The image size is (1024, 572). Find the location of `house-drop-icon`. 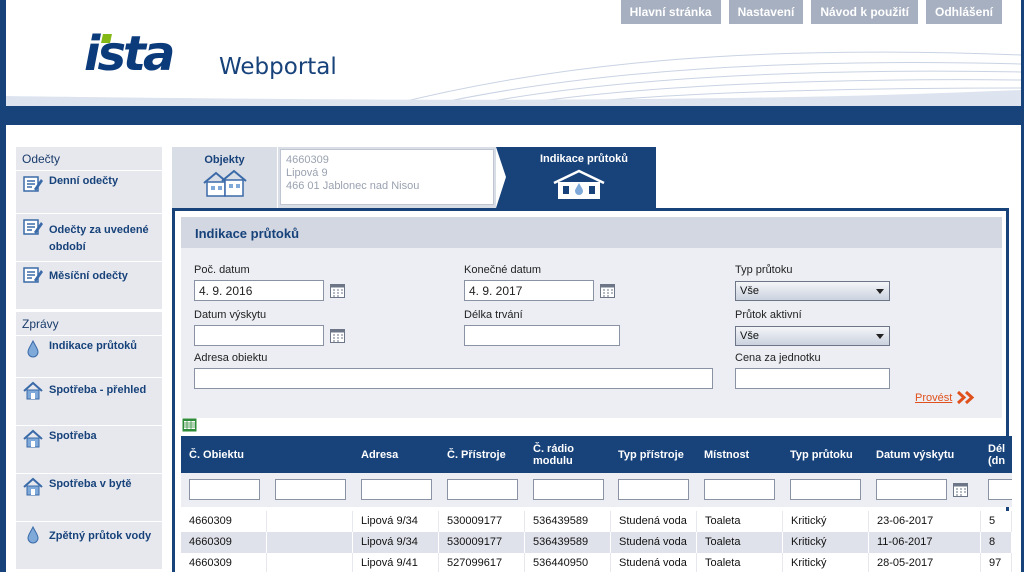

house-drop-icon is located at coordinates (579, 184).